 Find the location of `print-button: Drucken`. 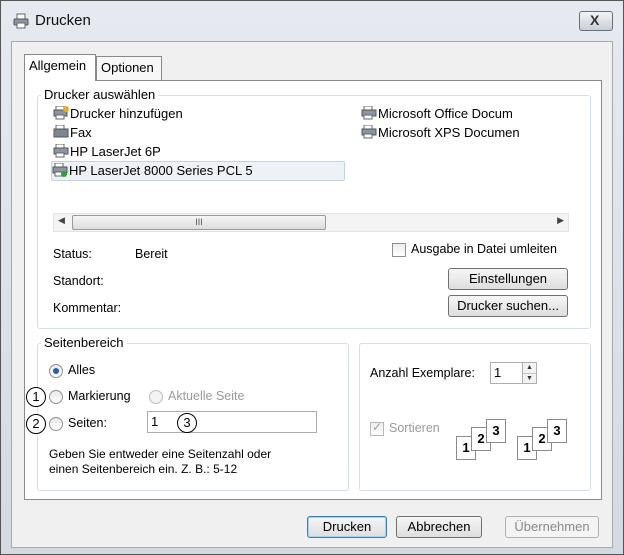

print-button: Drucken is located at coordinates (347, 527).